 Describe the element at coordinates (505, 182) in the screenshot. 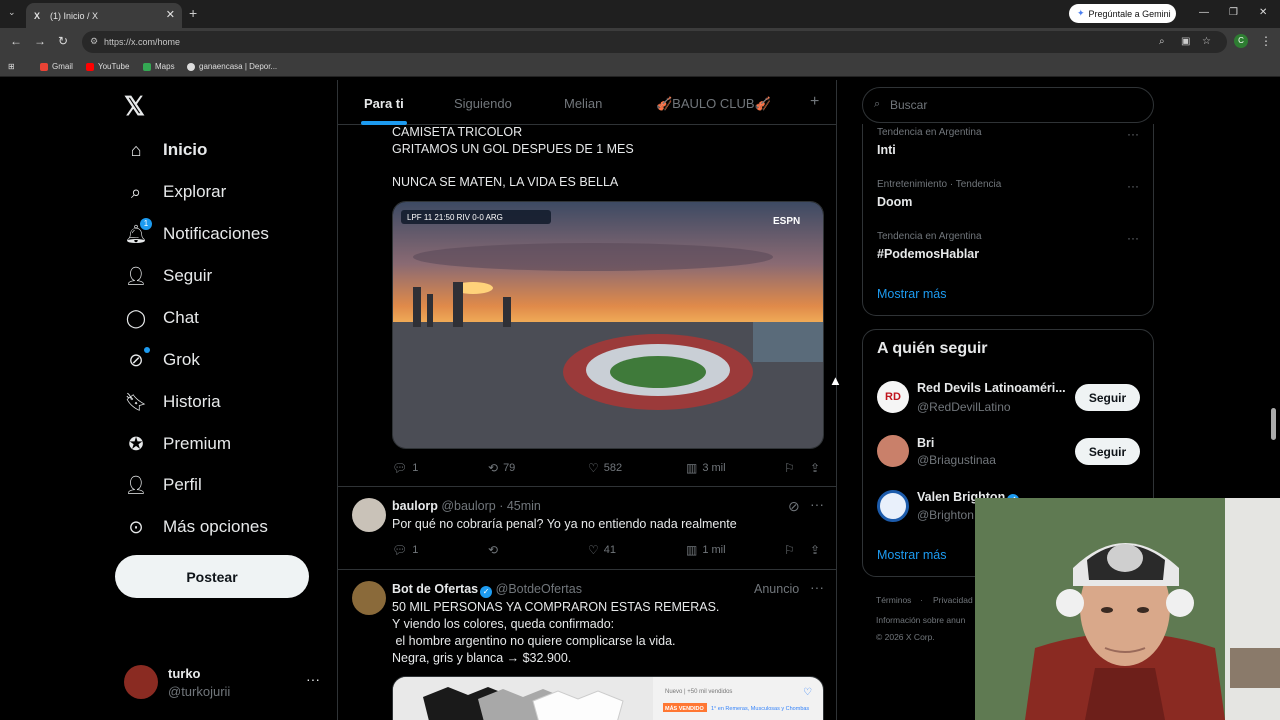

I see `tweet-text-line: NUNCA SE MATEN, LA VIDA ES BELLA` at that location.